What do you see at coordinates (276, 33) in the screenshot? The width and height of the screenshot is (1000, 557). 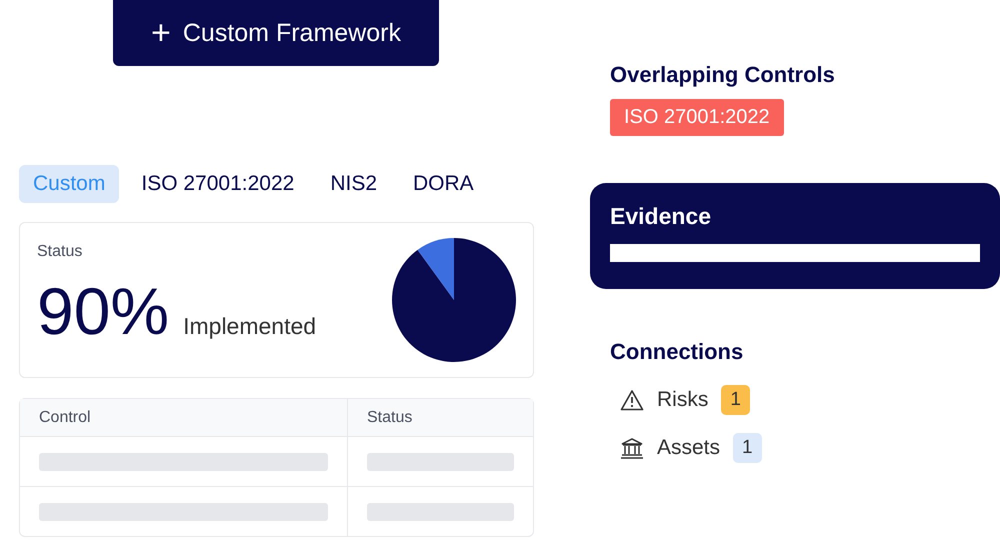 I see `custom-framework-button: + Custom Framework` at bounding box center [276, 33].